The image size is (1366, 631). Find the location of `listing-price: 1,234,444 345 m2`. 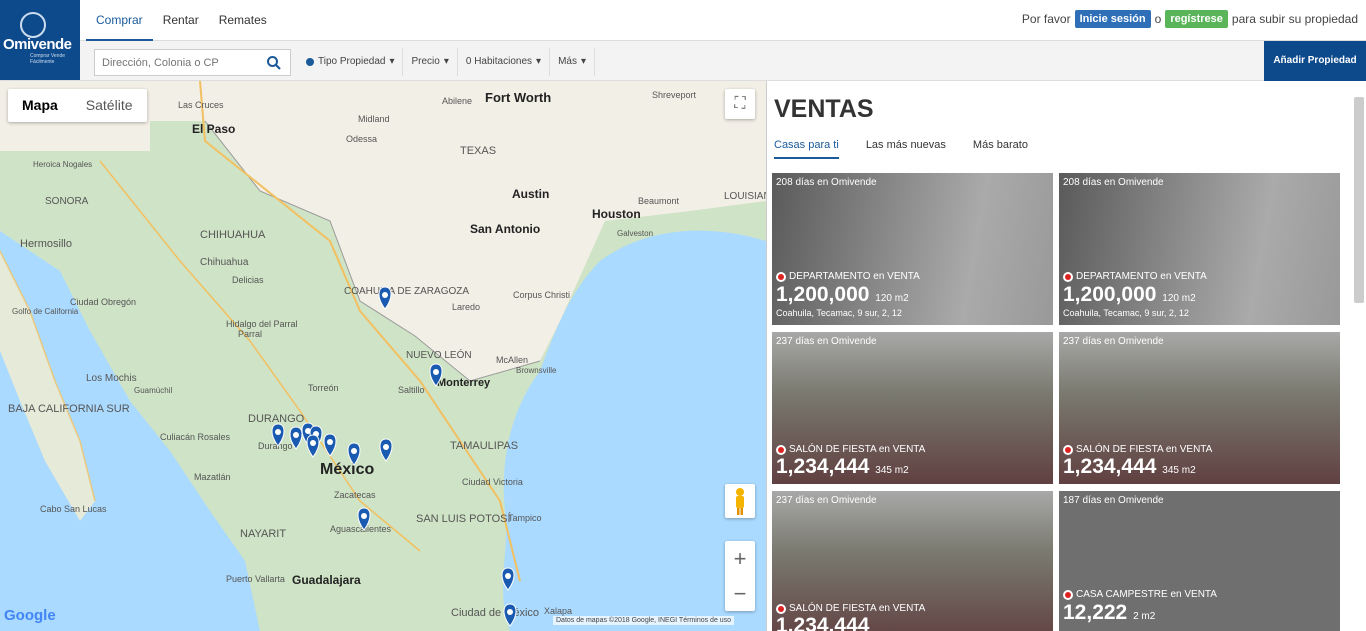

listing-price: 1,234,444 345 m2 is located at coordinates (1129, 467).